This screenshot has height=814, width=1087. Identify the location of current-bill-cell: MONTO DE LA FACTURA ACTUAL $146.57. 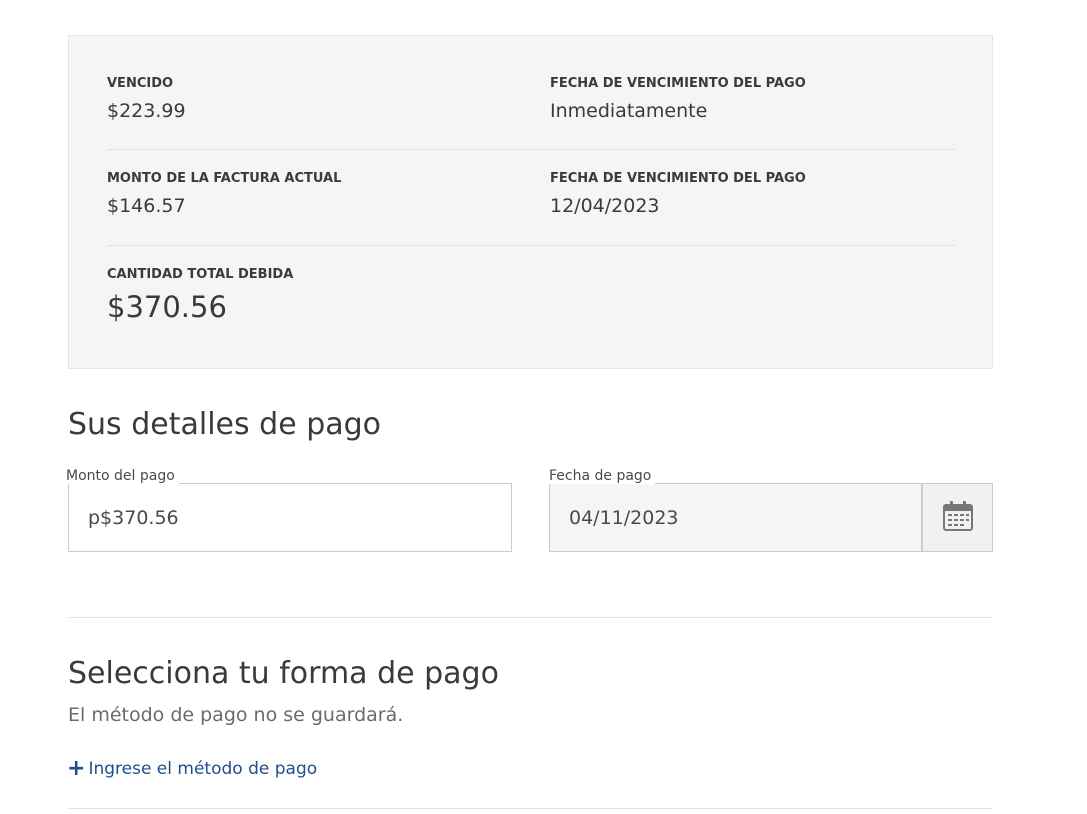
(224, 194).